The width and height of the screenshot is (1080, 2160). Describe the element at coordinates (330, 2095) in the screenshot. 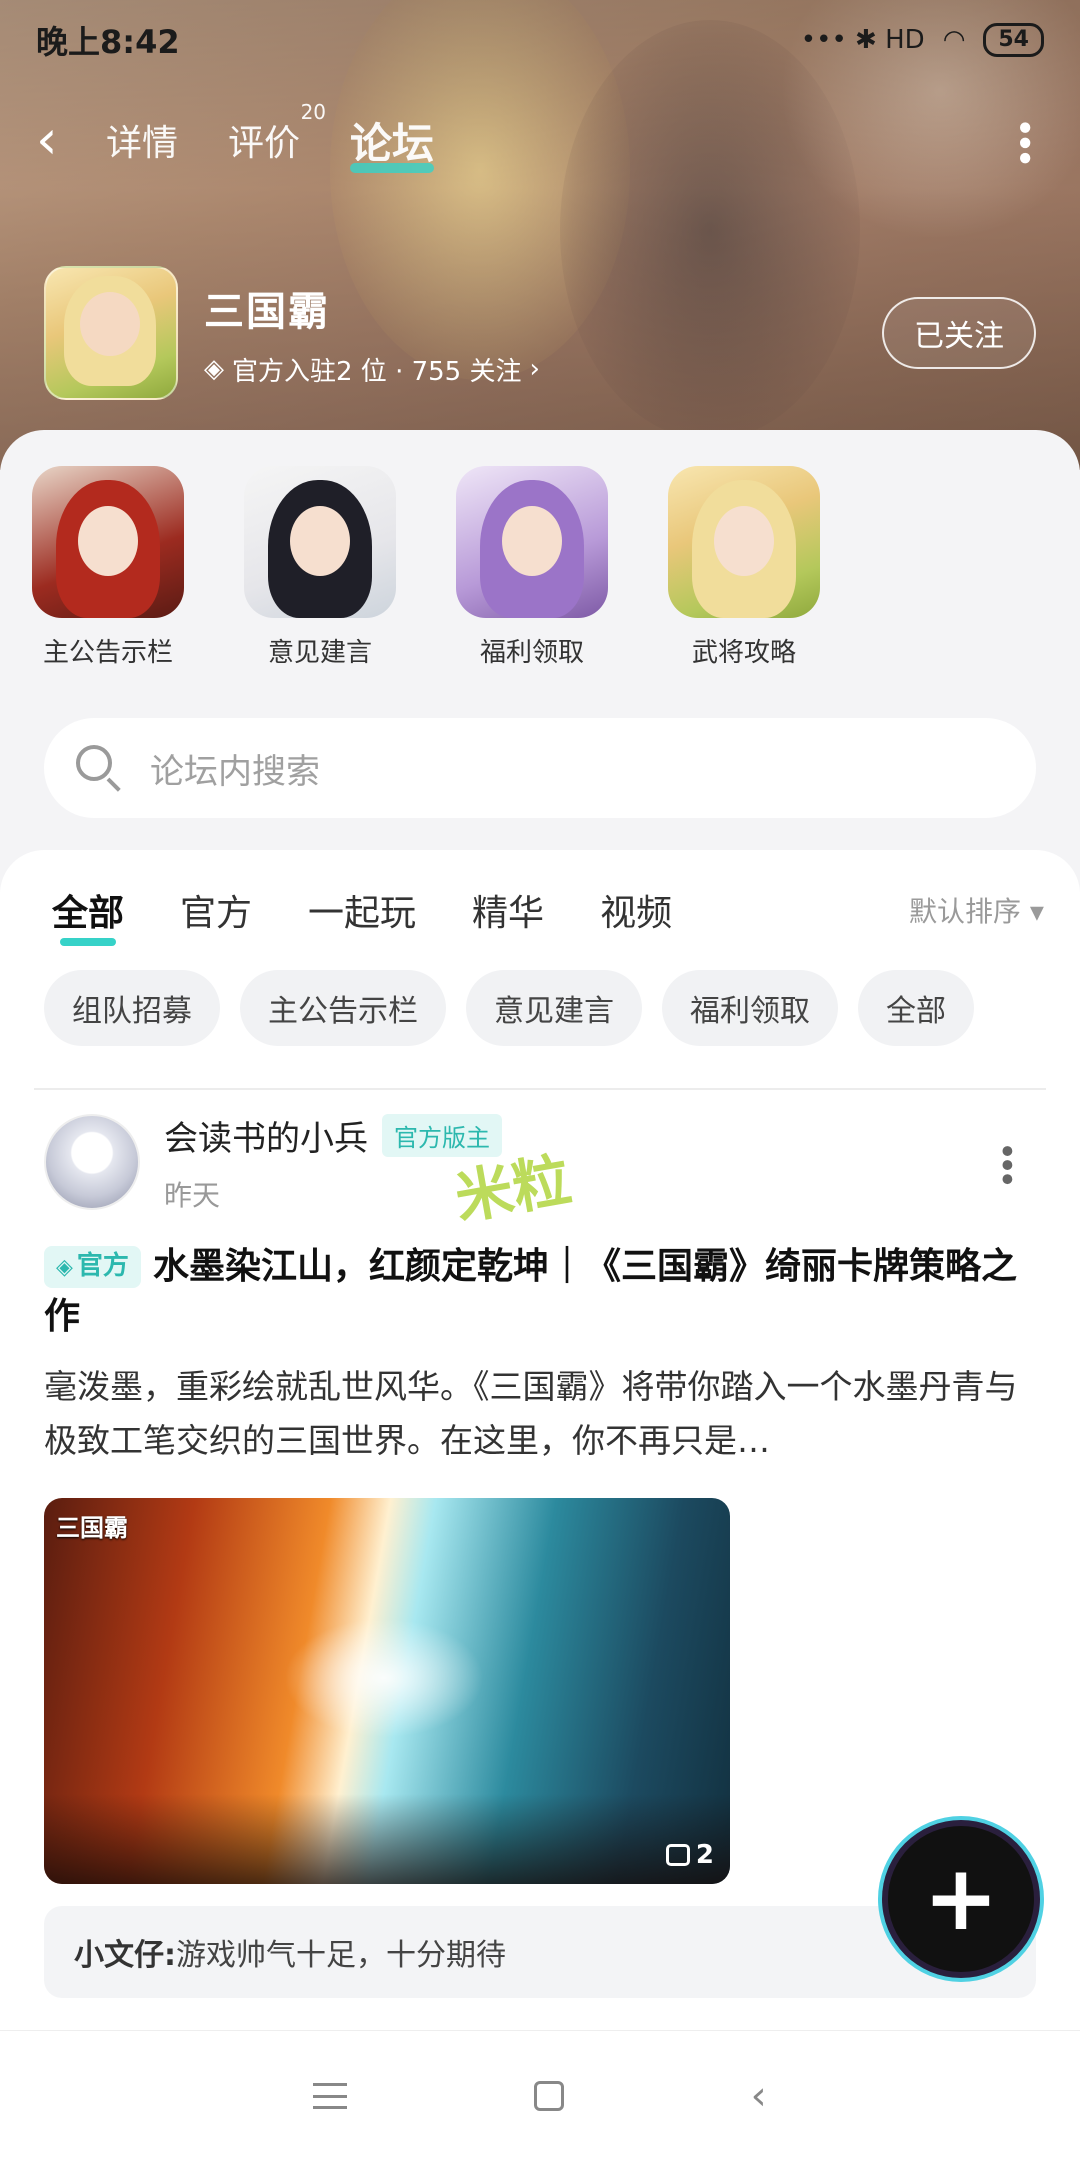

I see `menu-icon` at that location.